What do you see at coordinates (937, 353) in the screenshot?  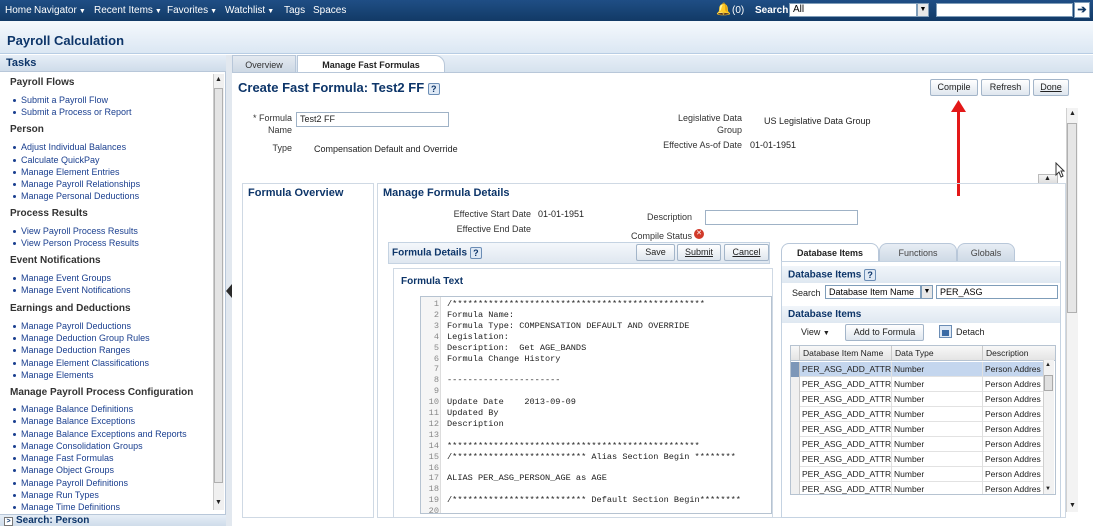 I see `column-header: Data Type` at bounding box center [937, 353].